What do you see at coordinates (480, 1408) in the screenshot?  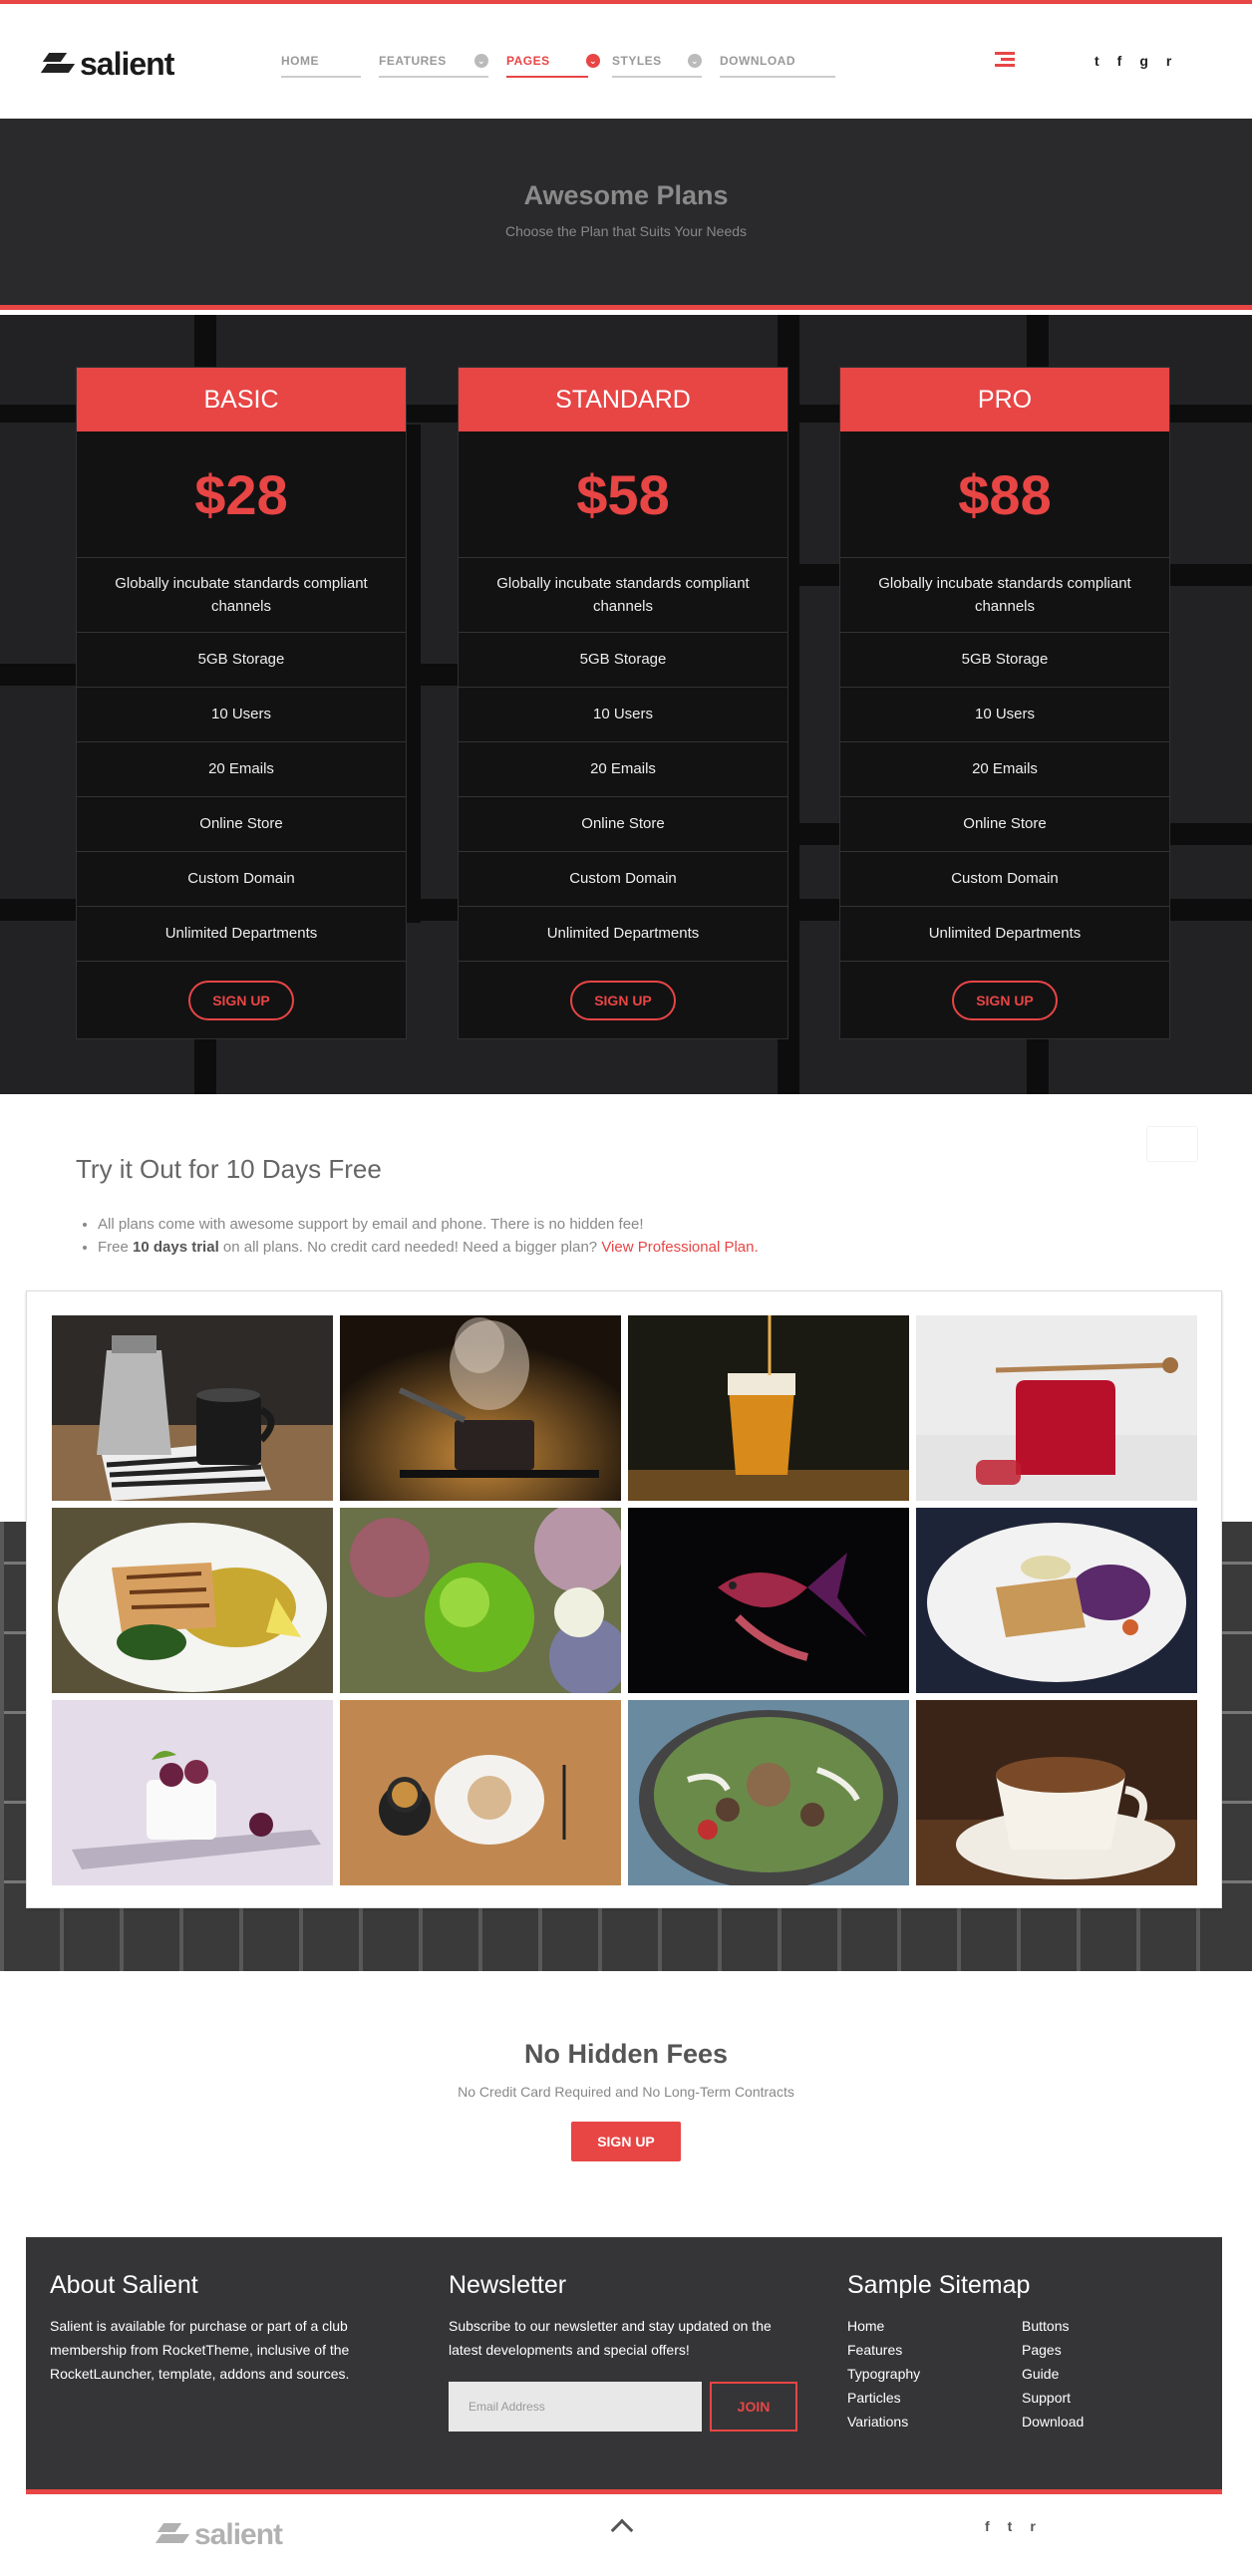 I see `steaming-pot-image` at bounding box center [480, 1408].